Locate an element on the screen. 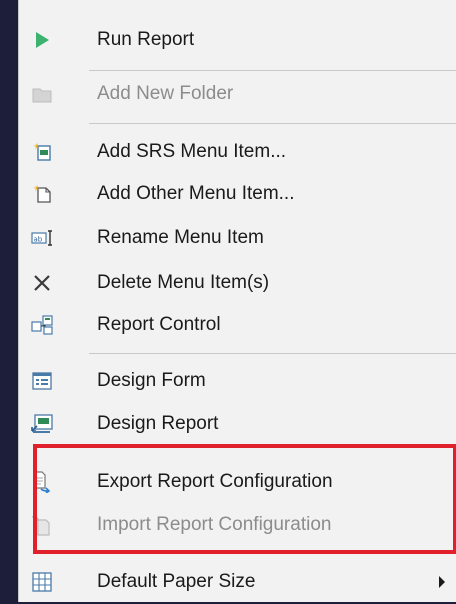  add-other-item-icon is located at coordinates (42, 194).